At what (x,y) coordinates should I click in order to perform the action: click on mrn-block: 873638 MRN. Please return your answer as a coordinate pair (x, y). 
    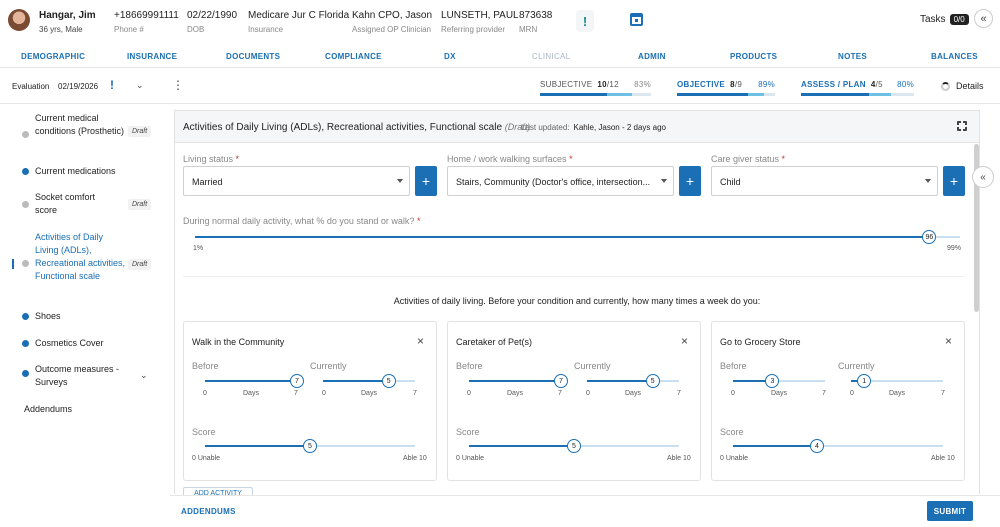
    Looking at the image, I should click on (535, 22).